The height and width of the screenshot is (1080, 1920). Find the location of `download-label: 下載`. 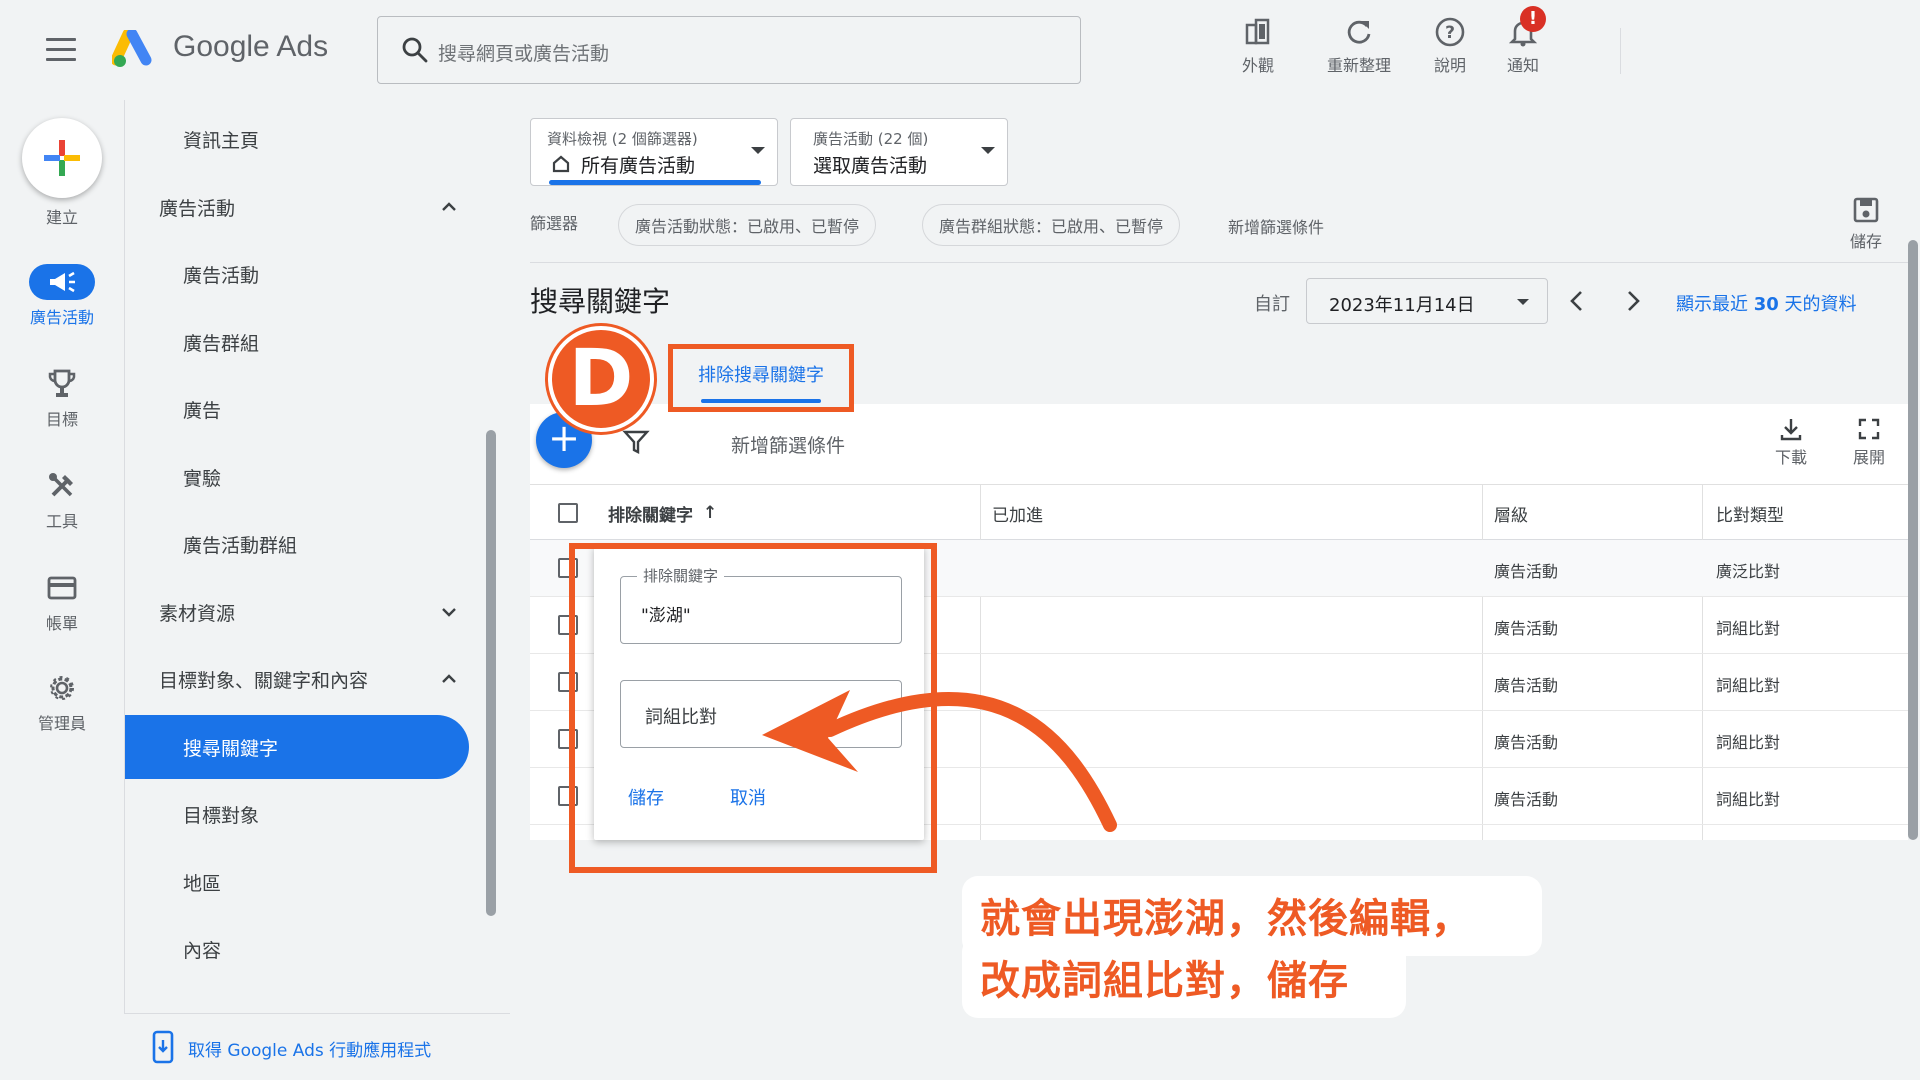

download-label: 下載 is located at coordinates (1790, 457).